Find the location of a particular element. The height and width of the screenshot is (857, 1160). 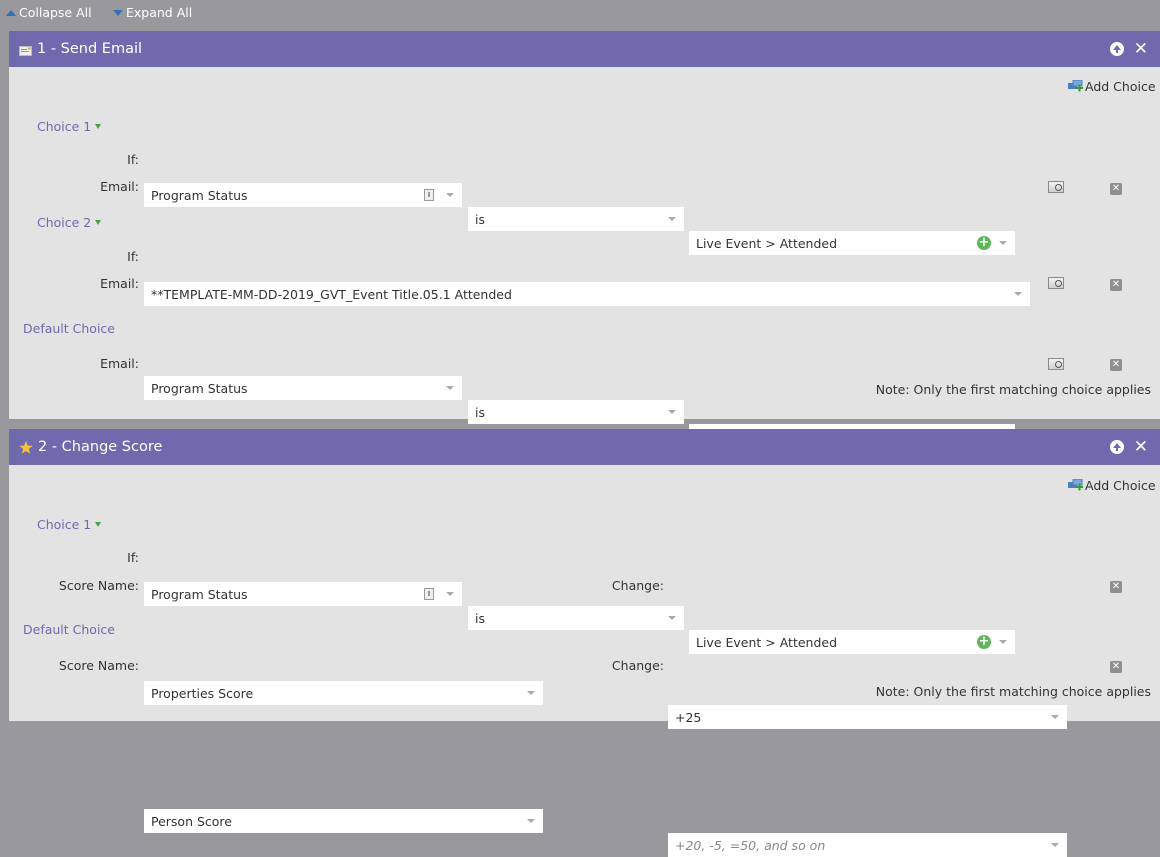

collapse-all-label: Collapse All is located at coordinates (55, 12).